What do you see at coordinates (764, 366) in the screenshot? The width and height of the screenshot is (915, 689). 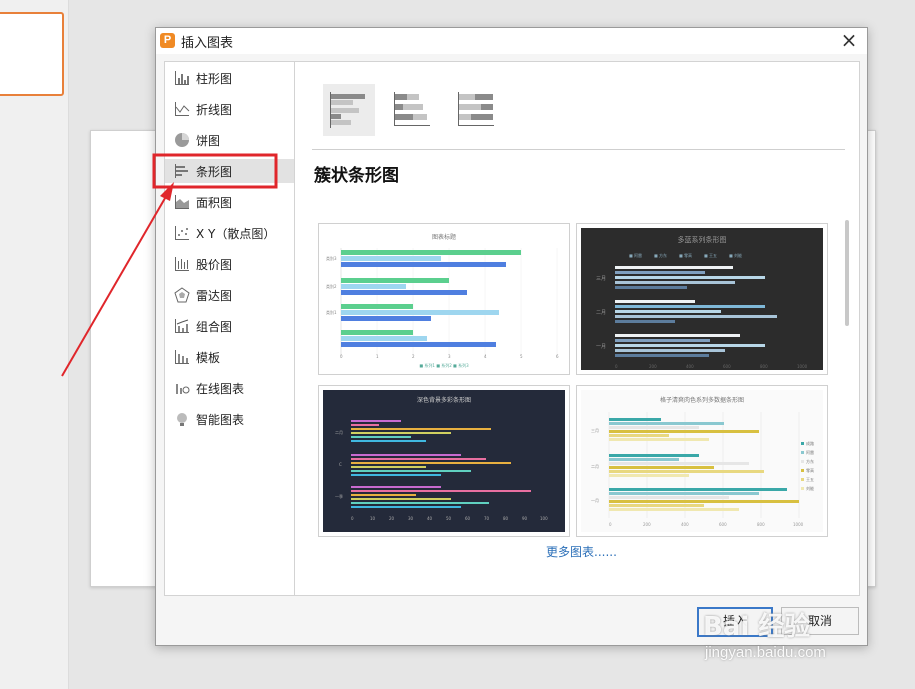 I see `svg-text: 800` at bounding box center [764, 366].